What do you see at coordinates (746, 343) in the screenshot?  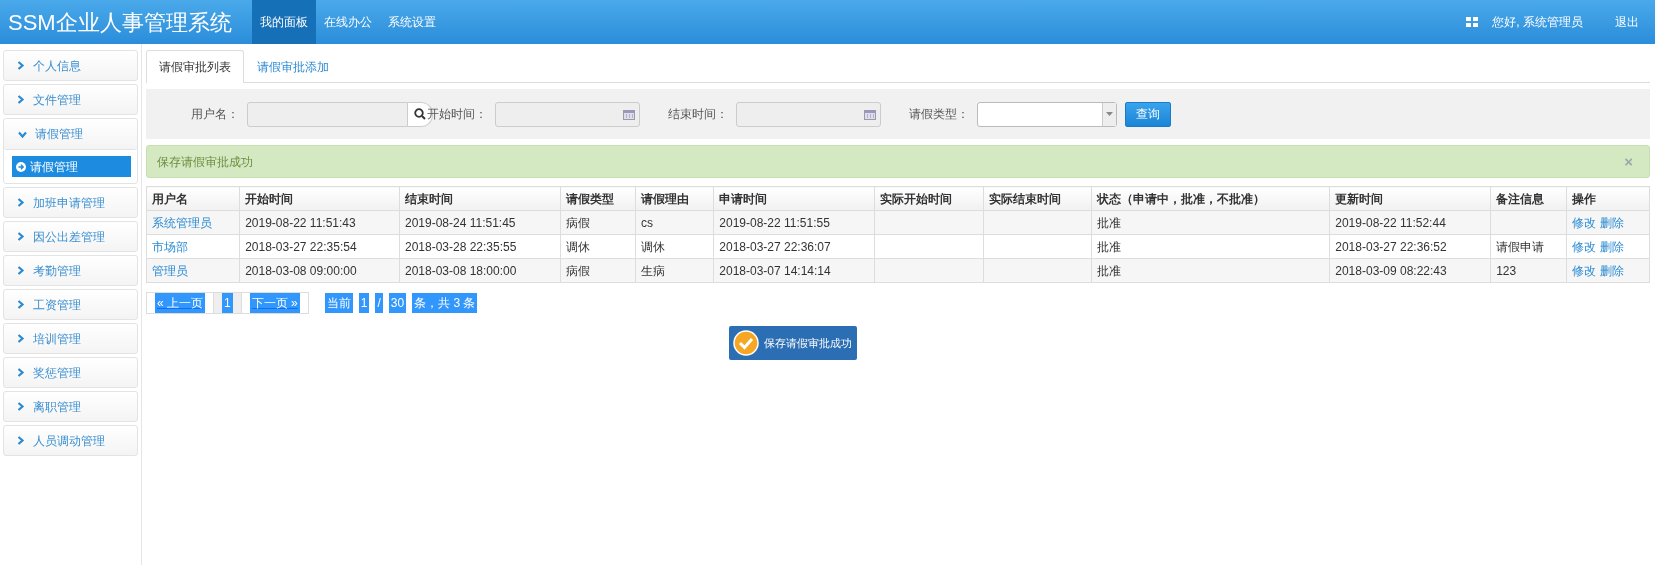 I see `checkmark-icon` at bounding box center [746, 343].